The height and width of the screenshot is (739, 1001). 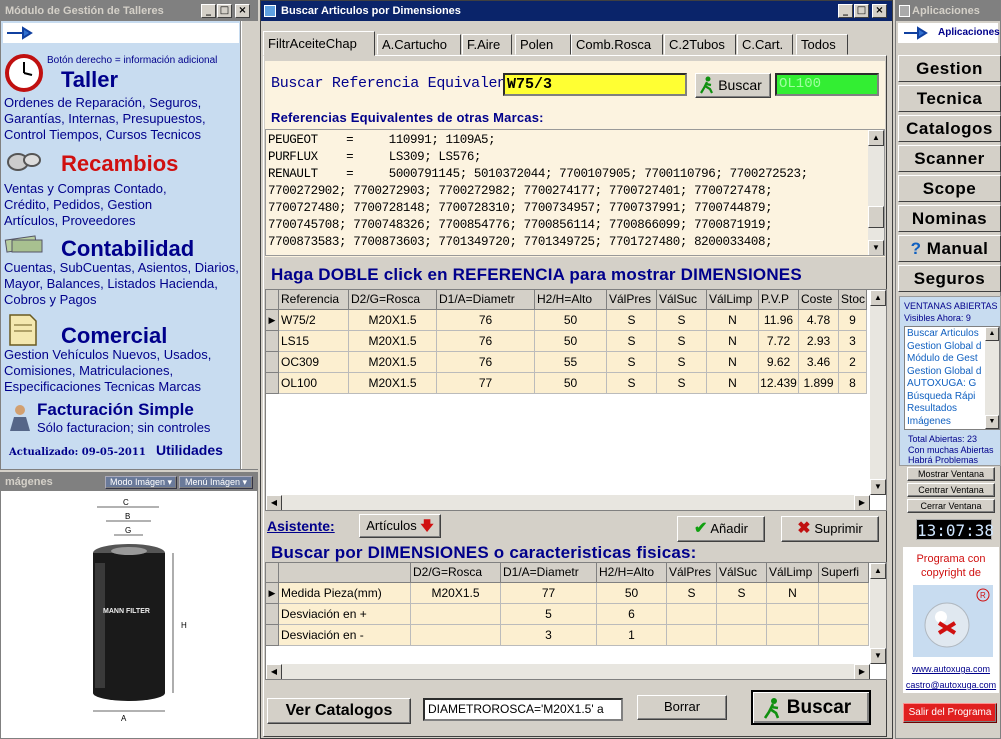 I want to click on grid-cell: 76, so click(x=486, y=362).